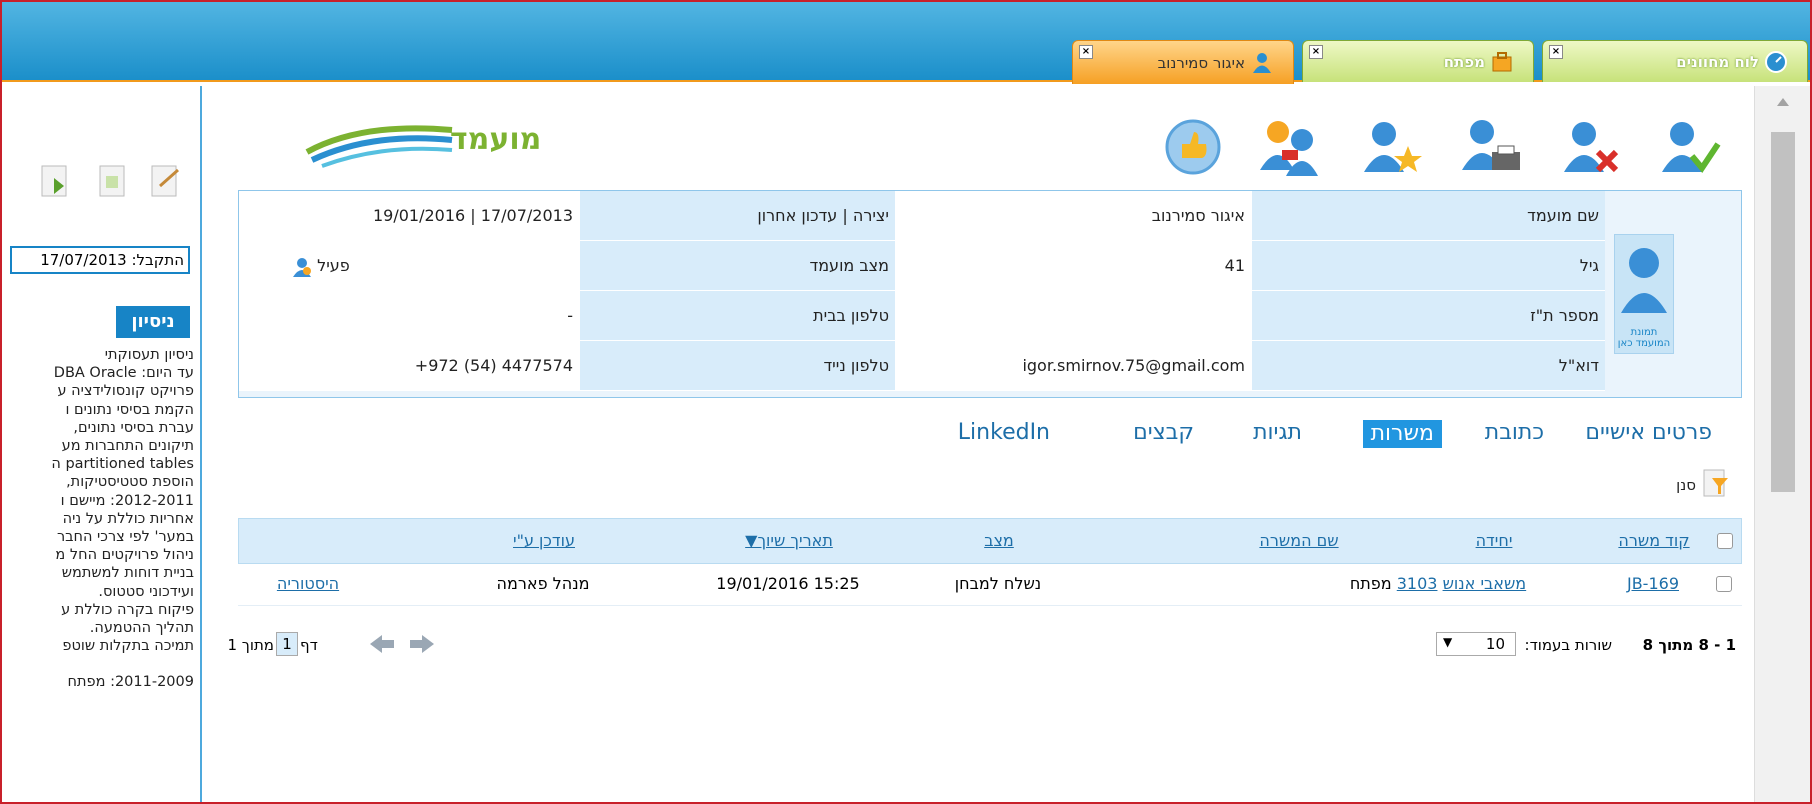  I want to click on info-value, so click(1073, 316).